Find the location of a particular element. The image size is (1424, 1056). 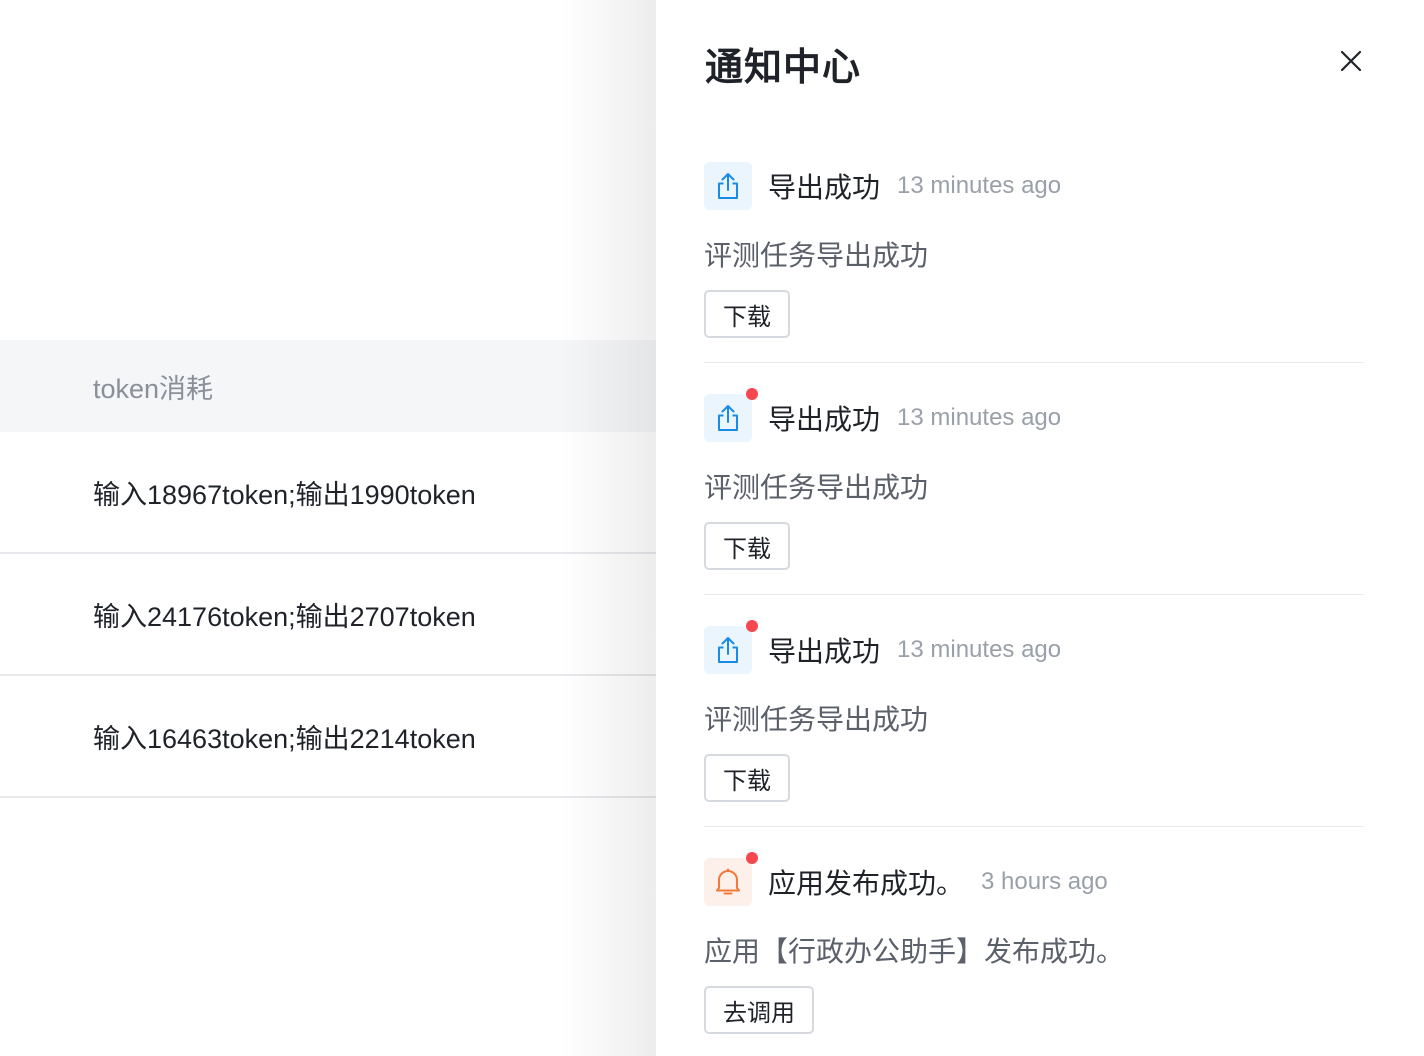

bell-icon is located at coordinates (731, 879).